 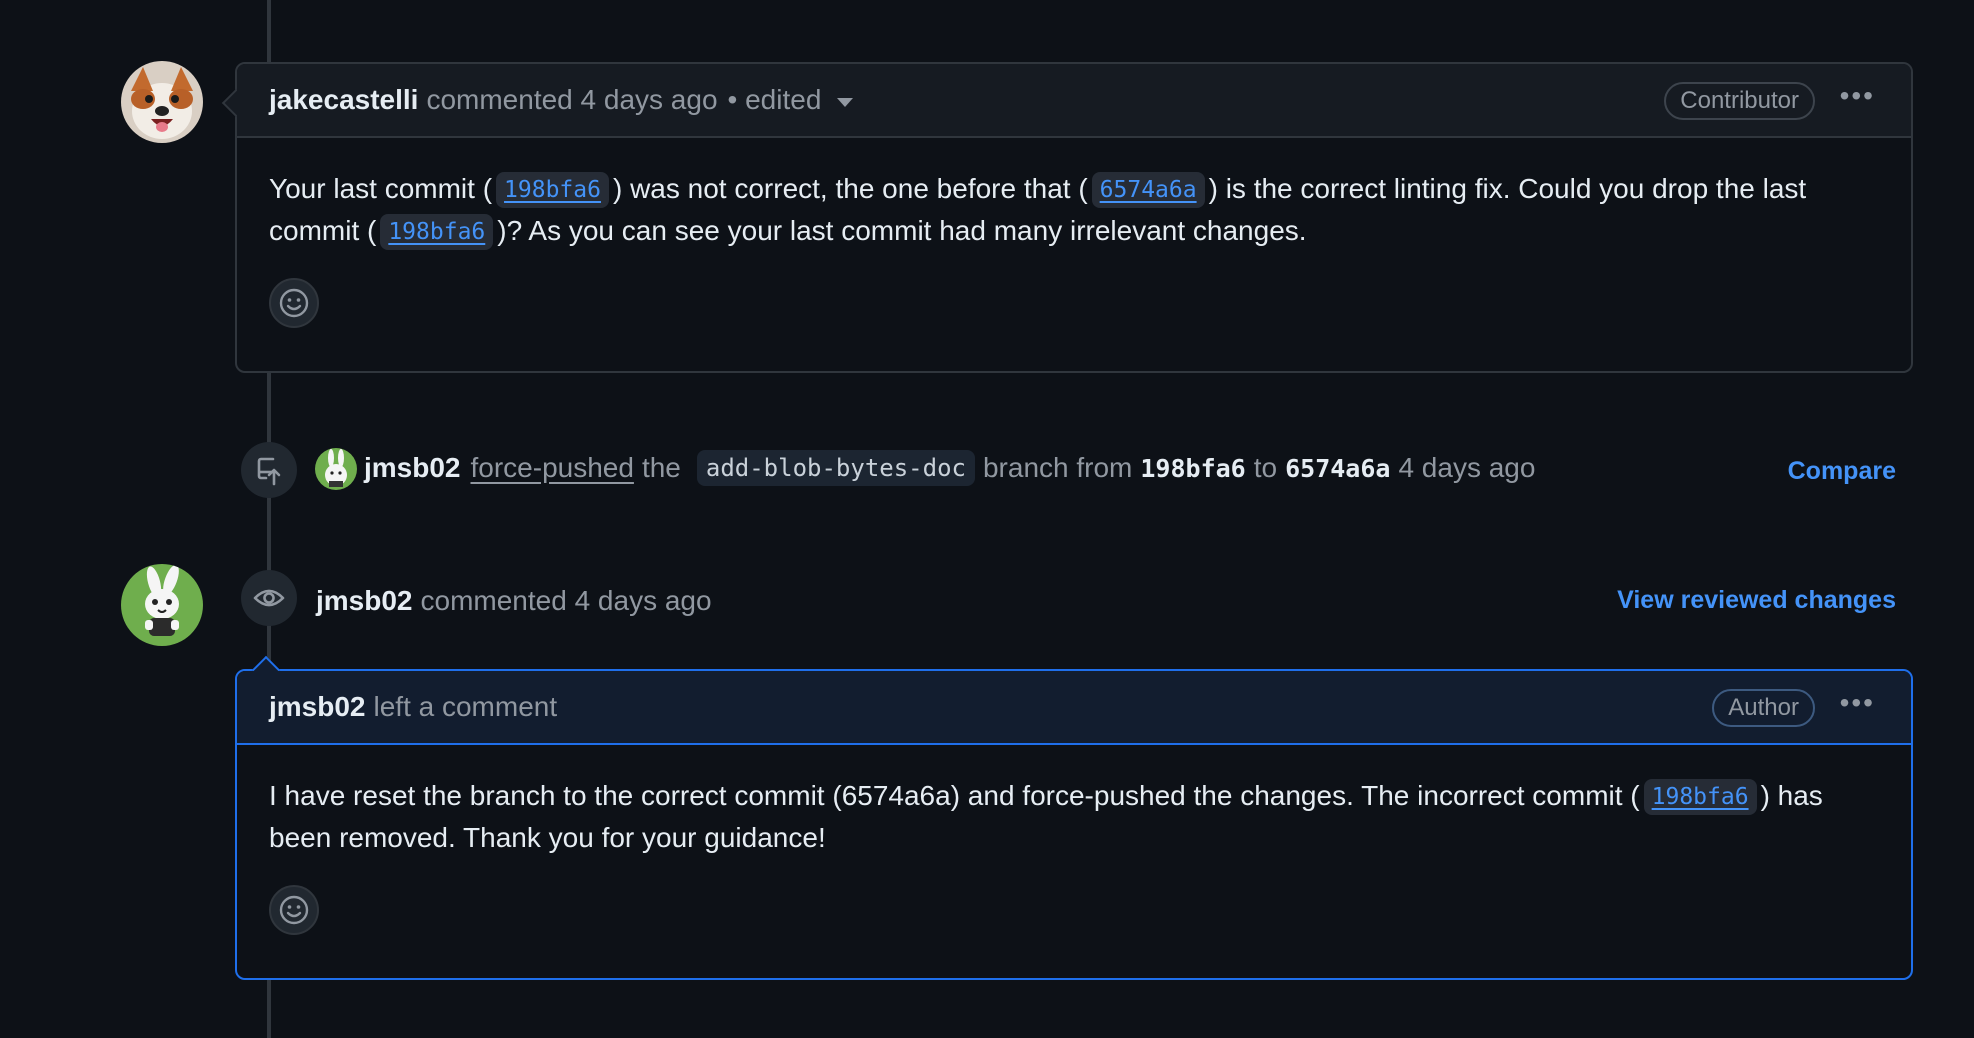 What do you see at coordinates (552, 468) in the screenshot?
I see `force-pushed-link: force-pushed` at bounding box center [552, 468].